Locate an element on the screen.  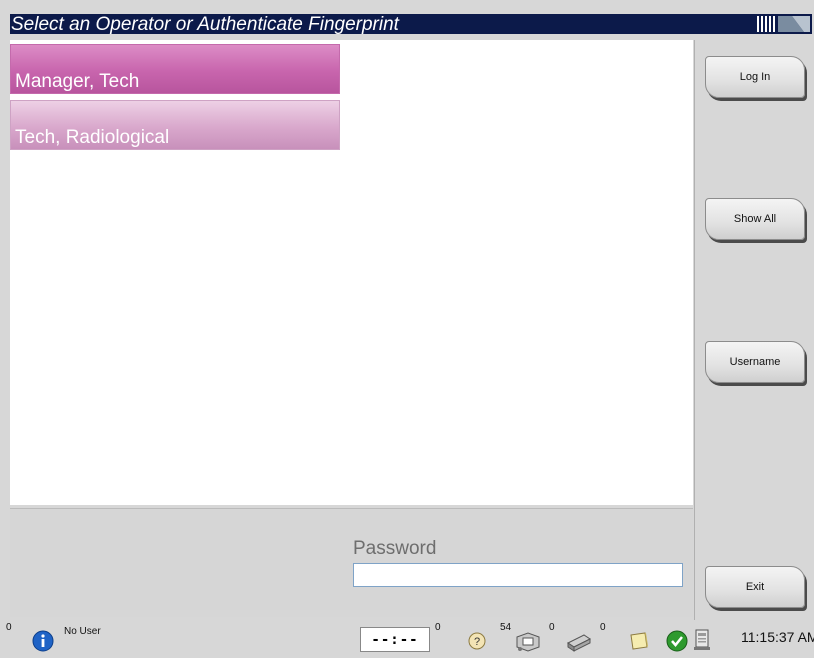
print-count: 0 is located at coordinates (603, 627).